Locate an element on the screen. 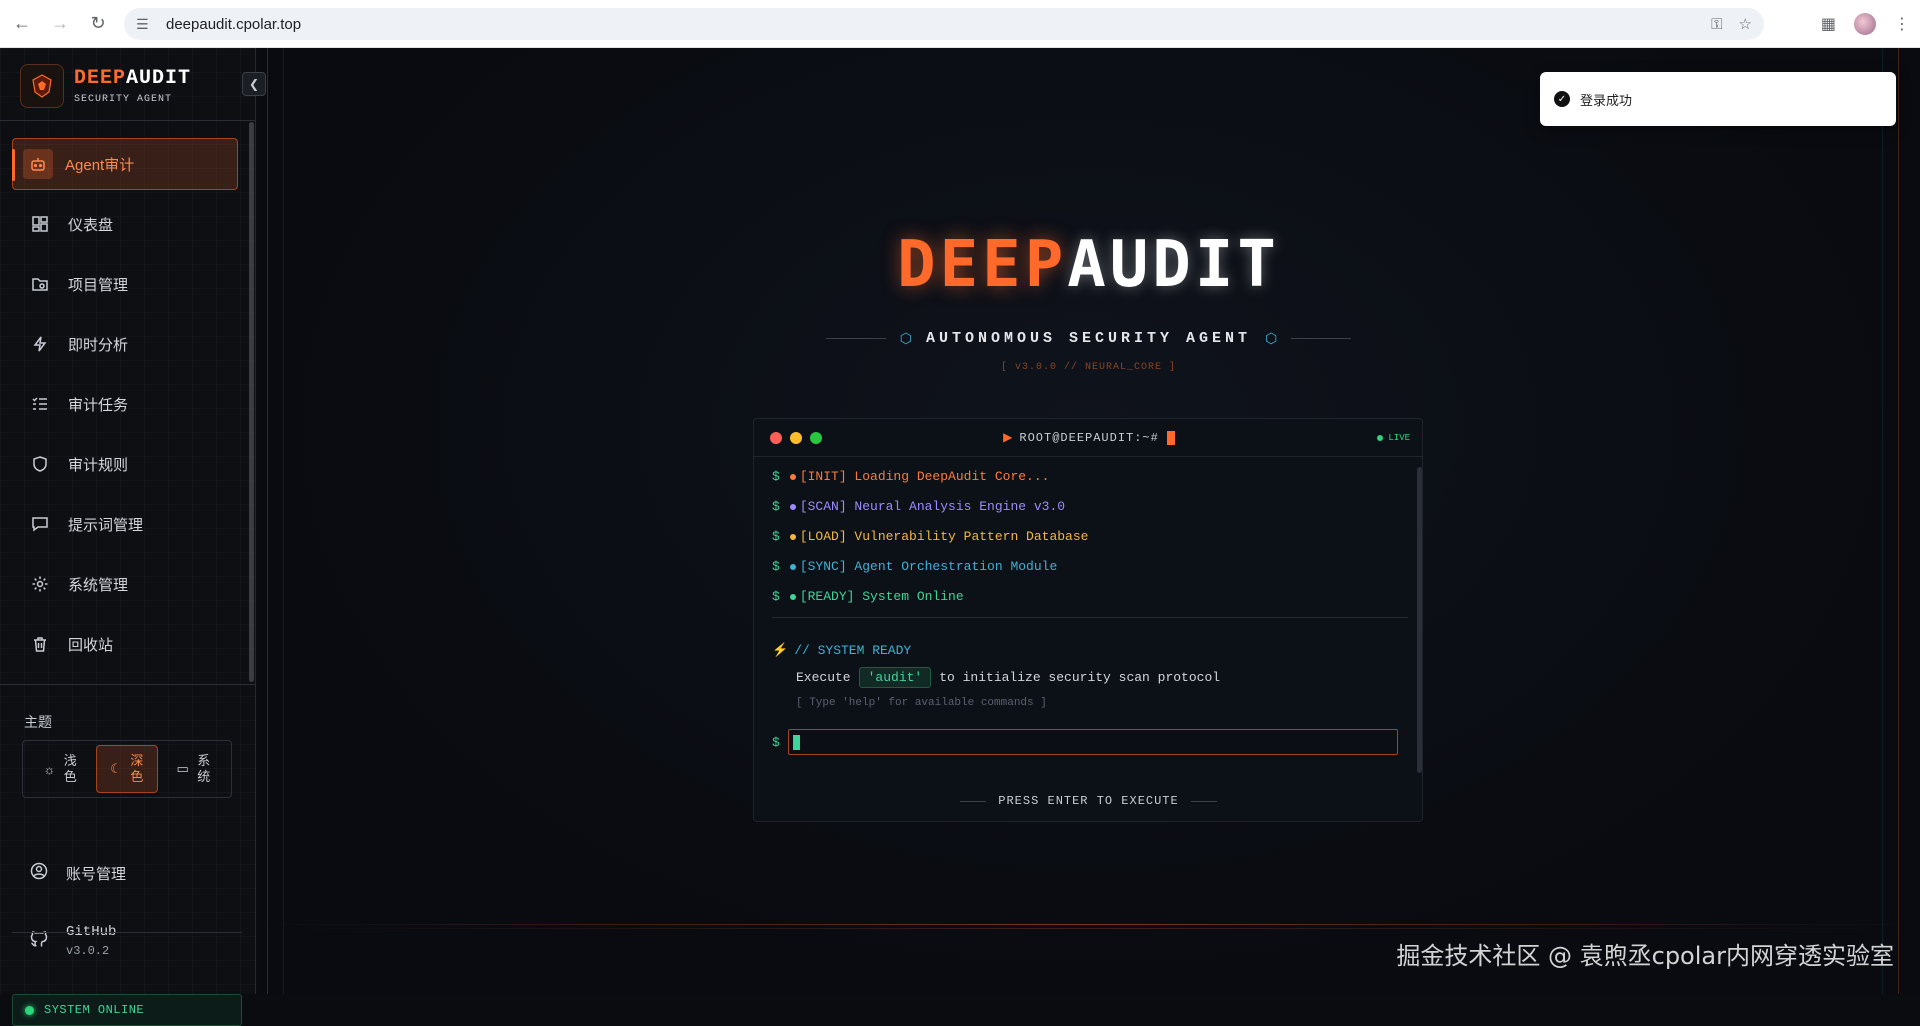  log-line: $ [READY] System Online is located at coordinates (868, 596).